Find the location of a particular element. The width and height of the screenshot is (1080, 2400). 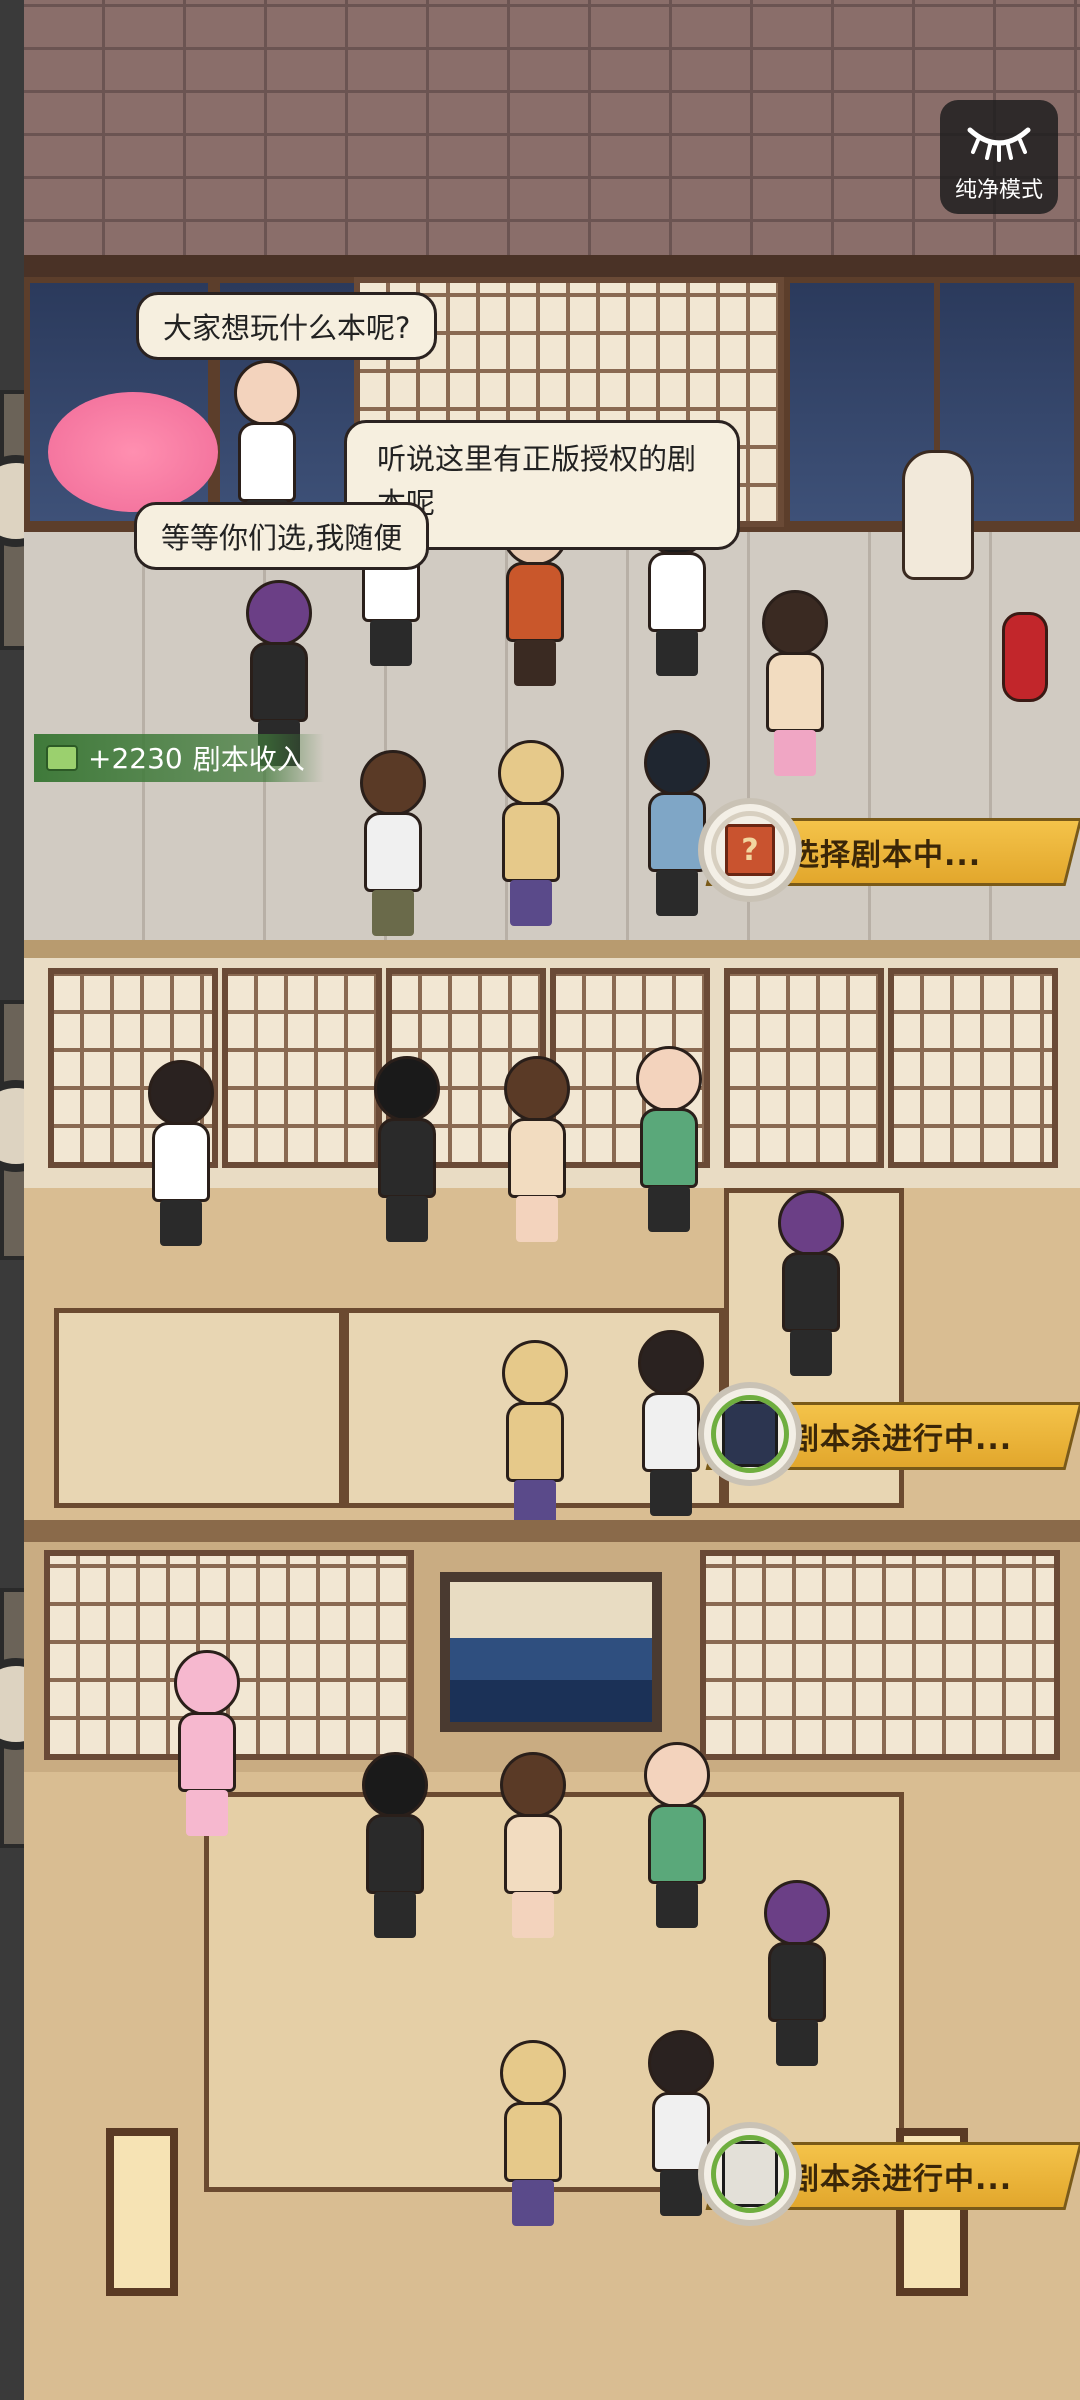

npc-host-boy is located at coordinates (181, 1153).